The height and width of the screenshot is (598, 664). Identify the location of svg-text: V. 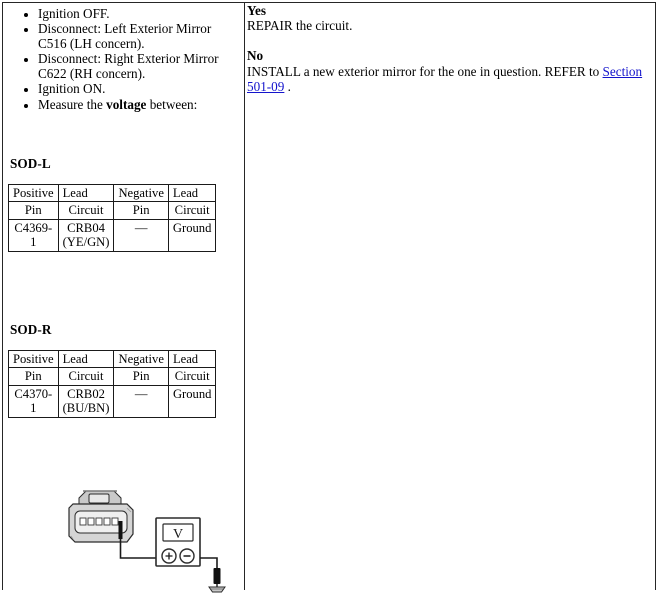
(178, 534).